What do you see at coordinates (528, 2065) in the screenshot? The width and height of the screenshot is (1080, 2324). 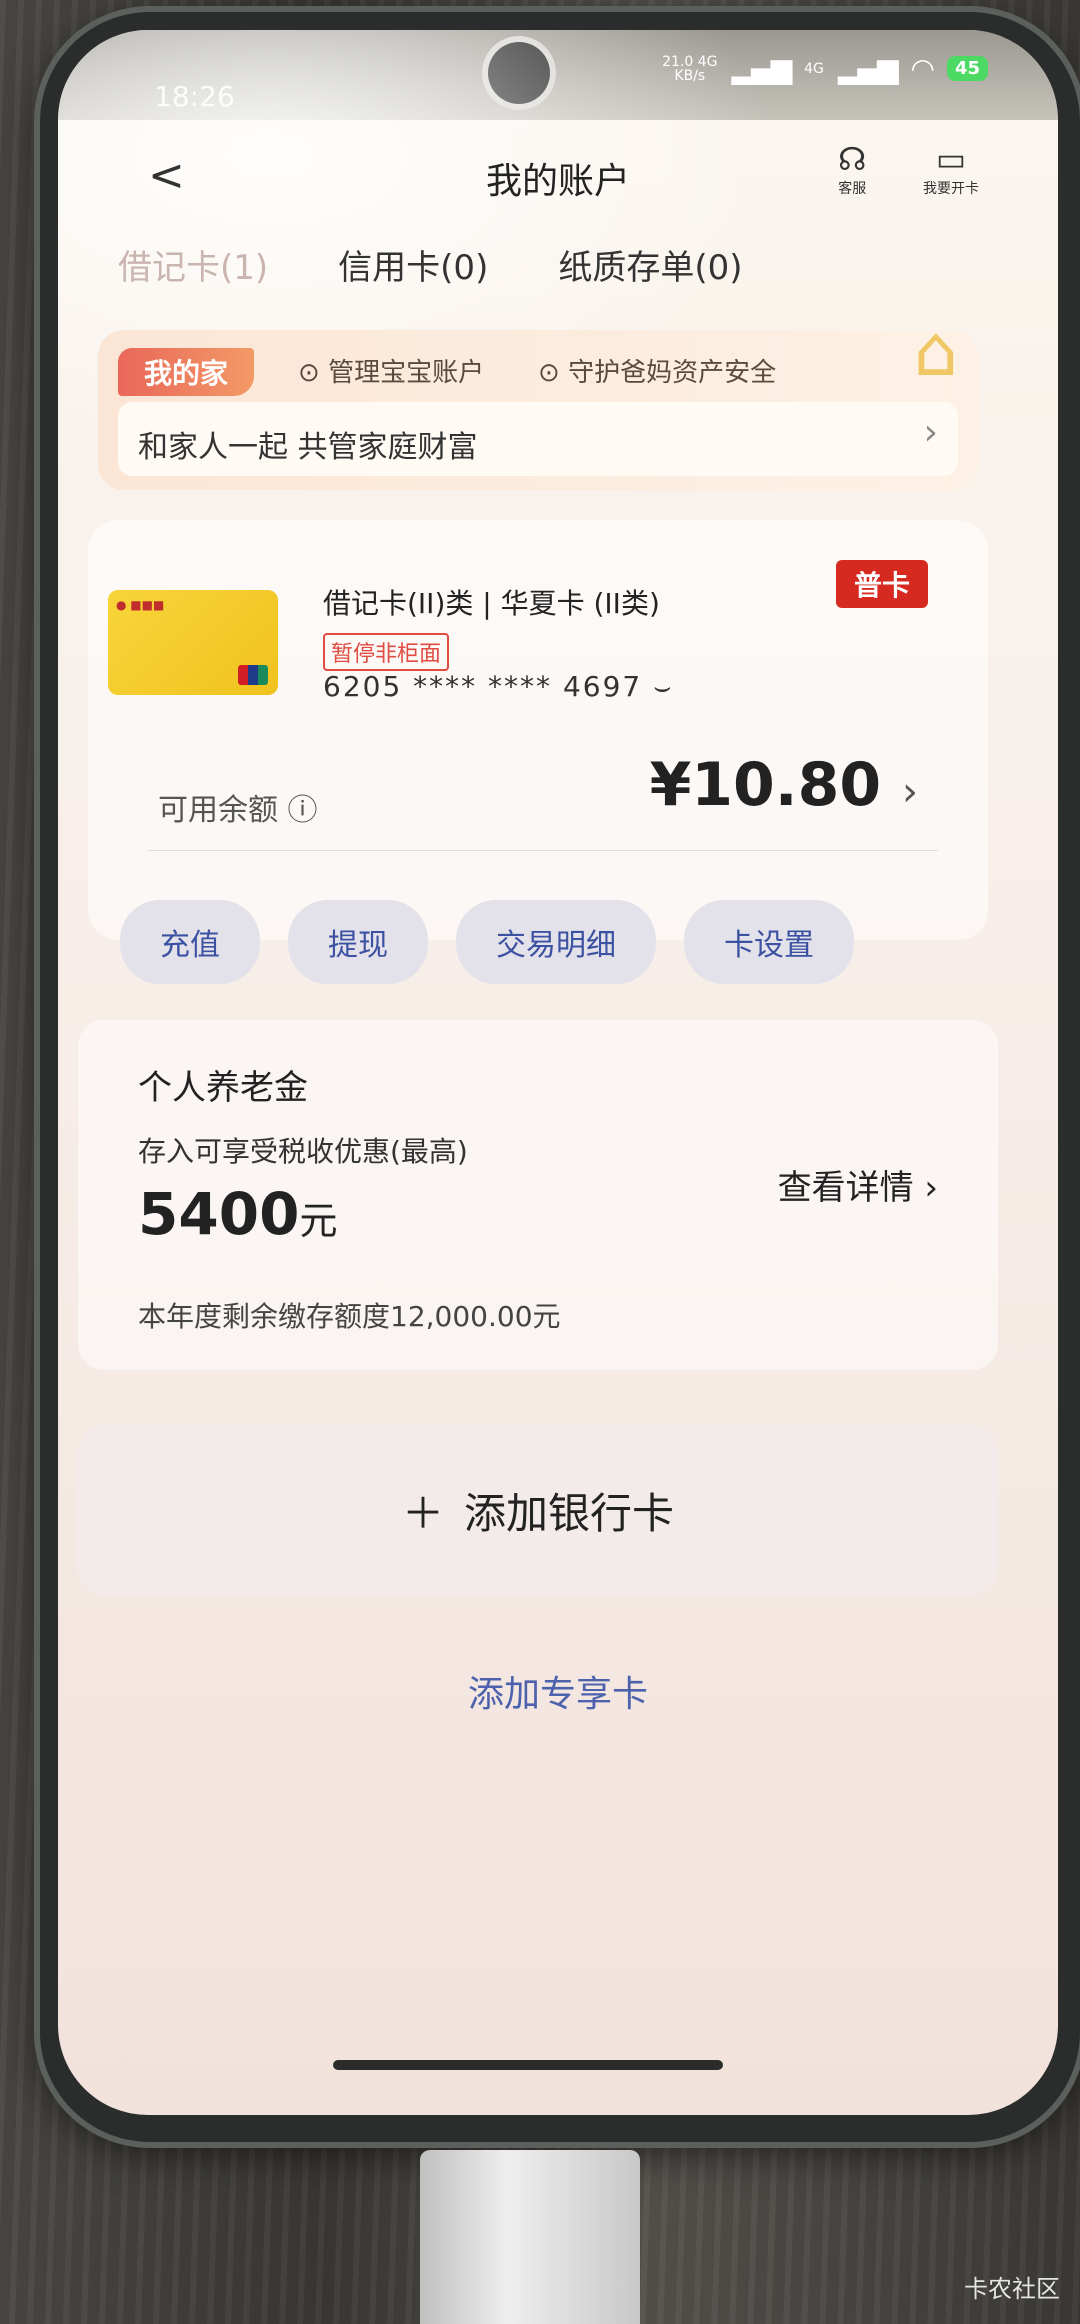 I see `home-indicator` at bounding box center [528, 2065].